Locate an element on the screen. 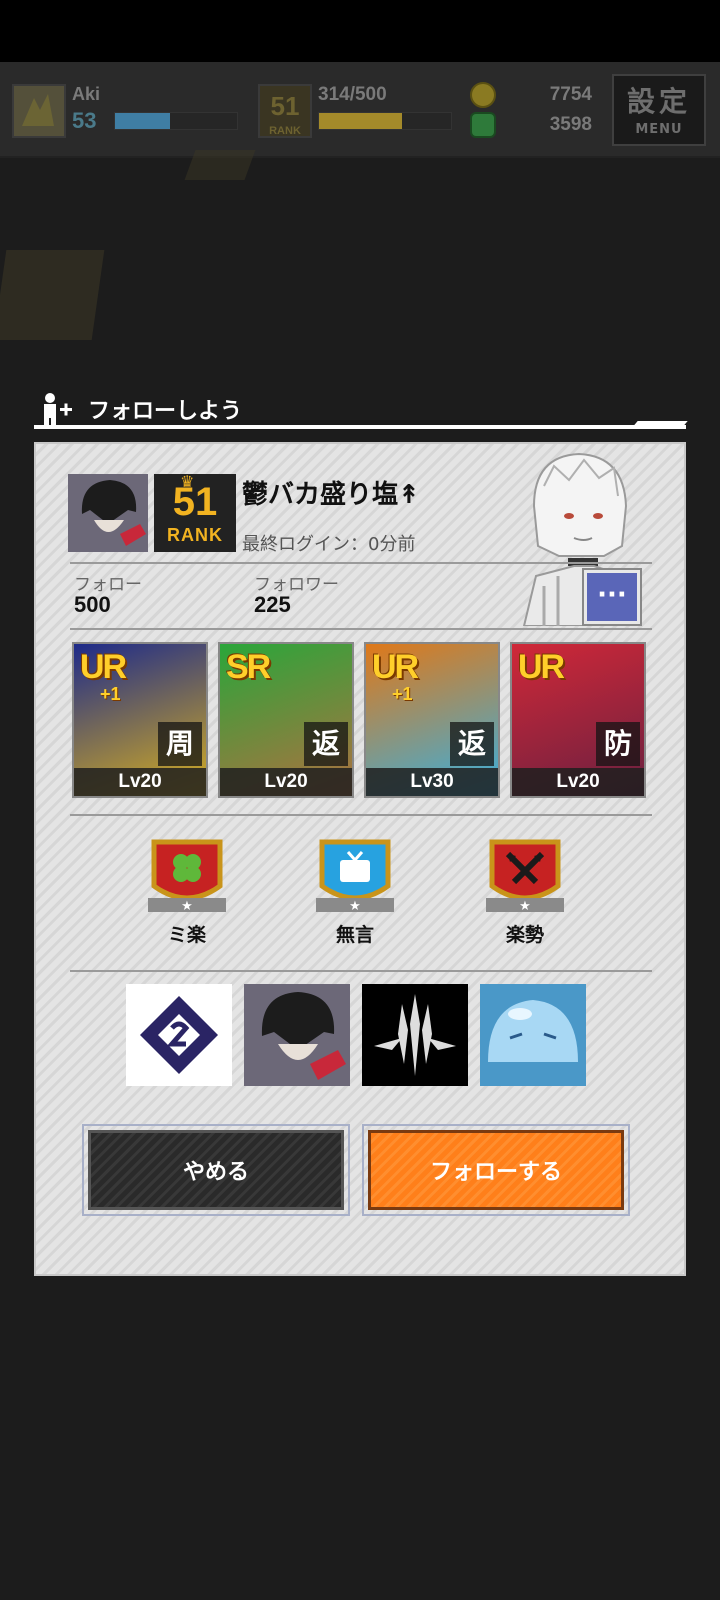  character-avatar-icon is located at coordinates (303, 1036).